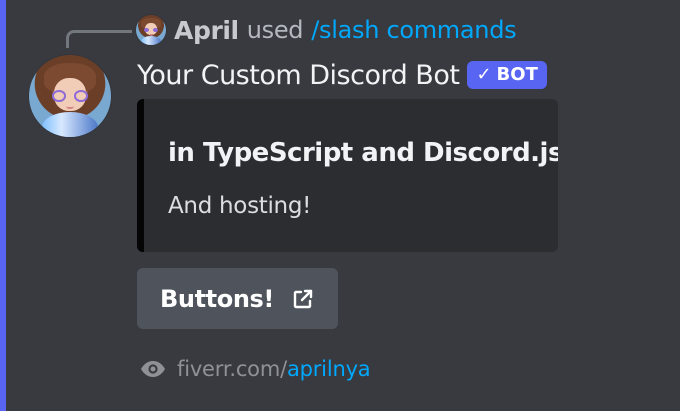  What do you see at coordinates (153, 369) in the screenshot?
I see `eye-icon` at bounding box center [153, 369].